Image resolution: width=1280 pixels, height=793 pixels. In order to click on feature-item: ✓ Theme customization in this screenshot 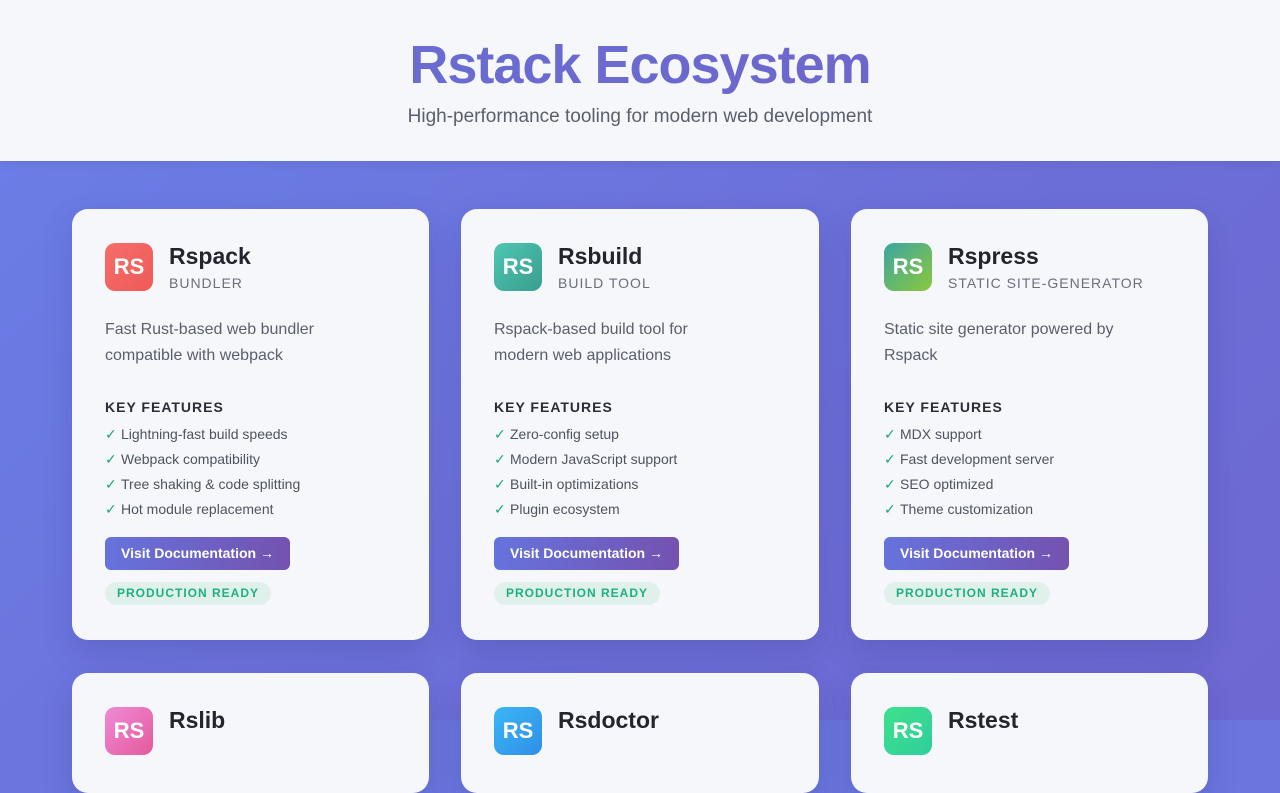, I will do `click(1029, 512)`.